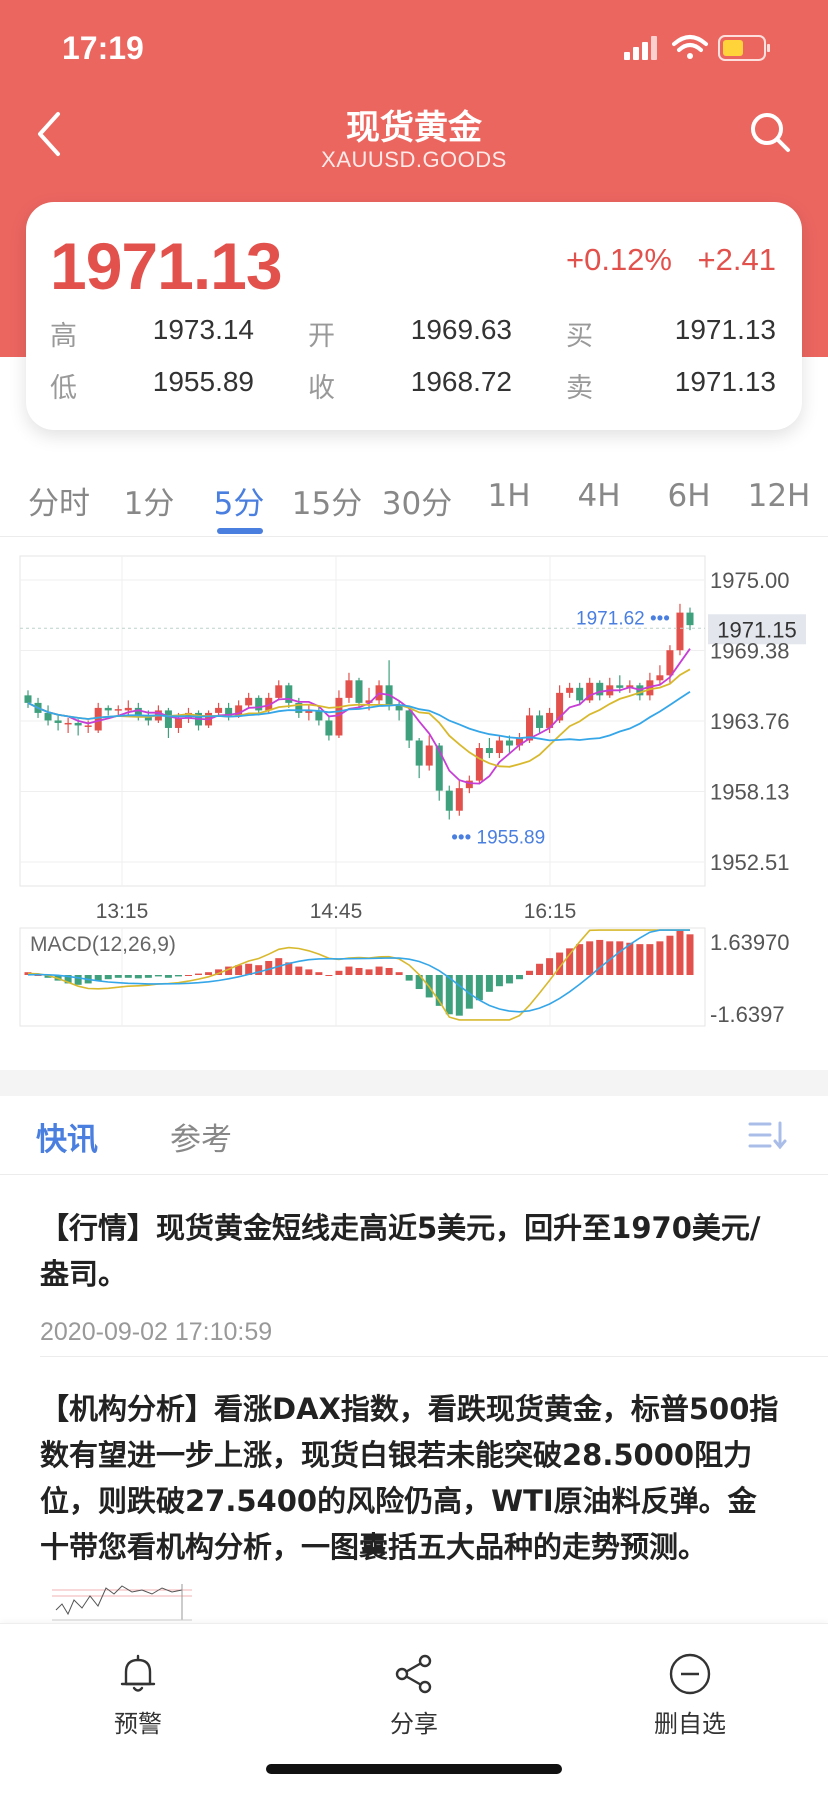  I want to click on wifi-icon, so click(690, 47).